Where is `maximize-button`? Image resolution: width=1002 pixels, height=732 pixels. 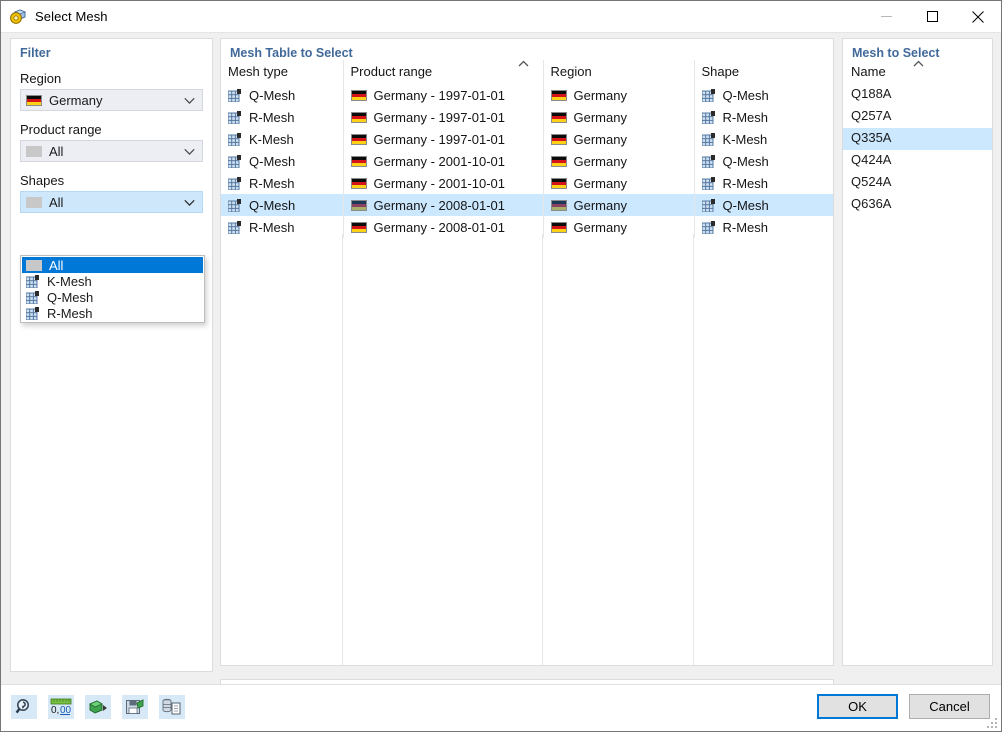 maximize-button is located at coordinates (932, 16).